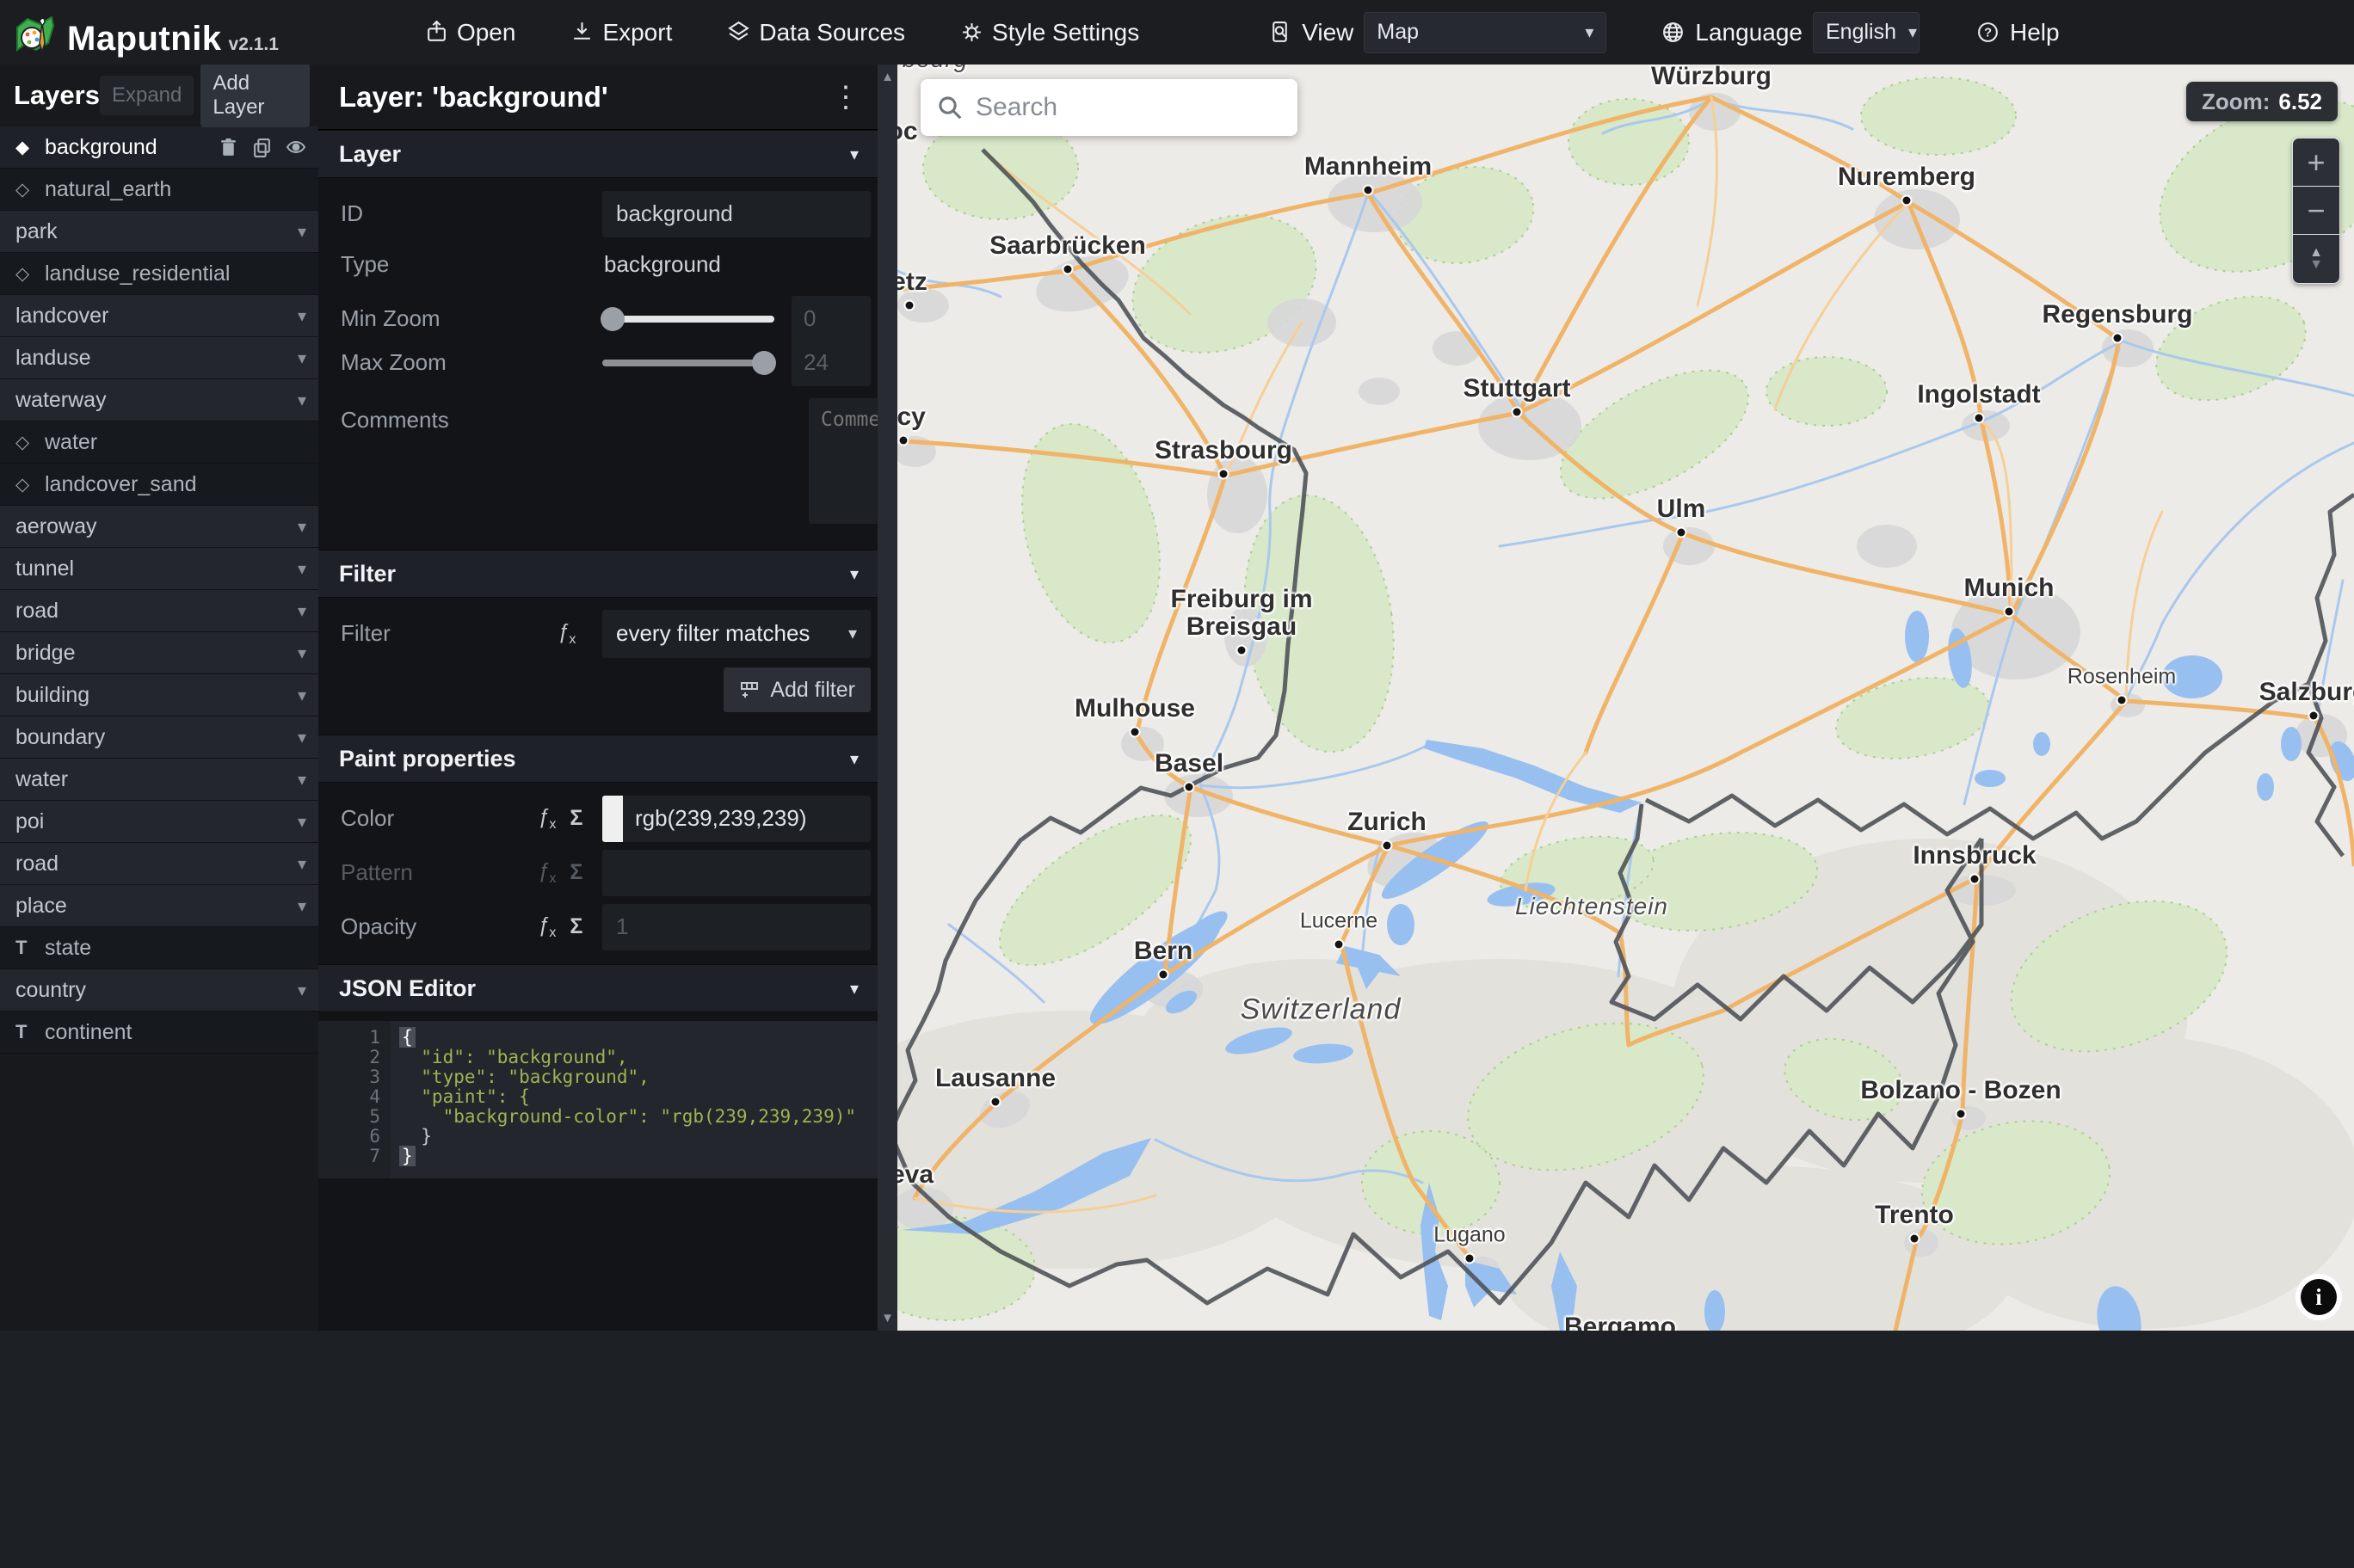 Image resolution: width=2354 pixels, height=1568 pixels. What do you see at coordinates (843, 461) in the screenshot?
I see `comments-textarea` at bounding box center [843, 461].